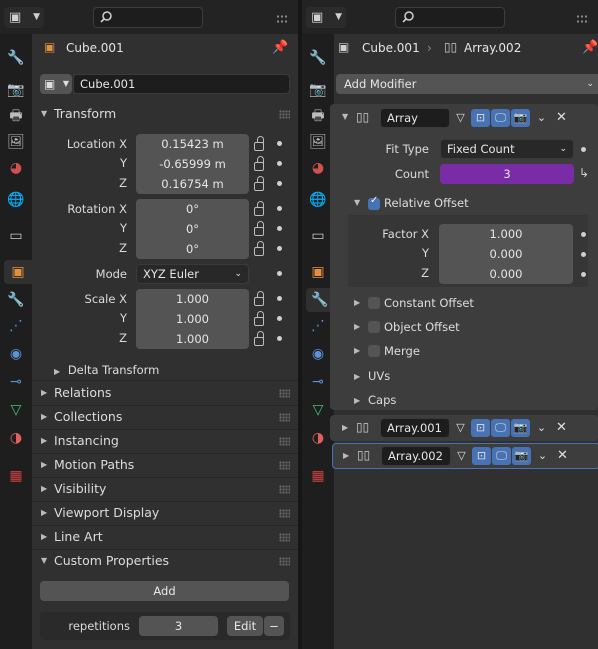 The width and height of the screenshot is (598, 649). I want to click on object-browse-button: ▣ ▼, so click(56, 84).